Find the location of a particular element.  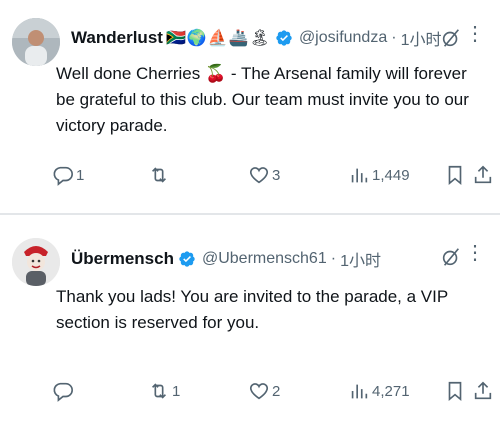

like-button: 3 is located at coordinates (264, 175).